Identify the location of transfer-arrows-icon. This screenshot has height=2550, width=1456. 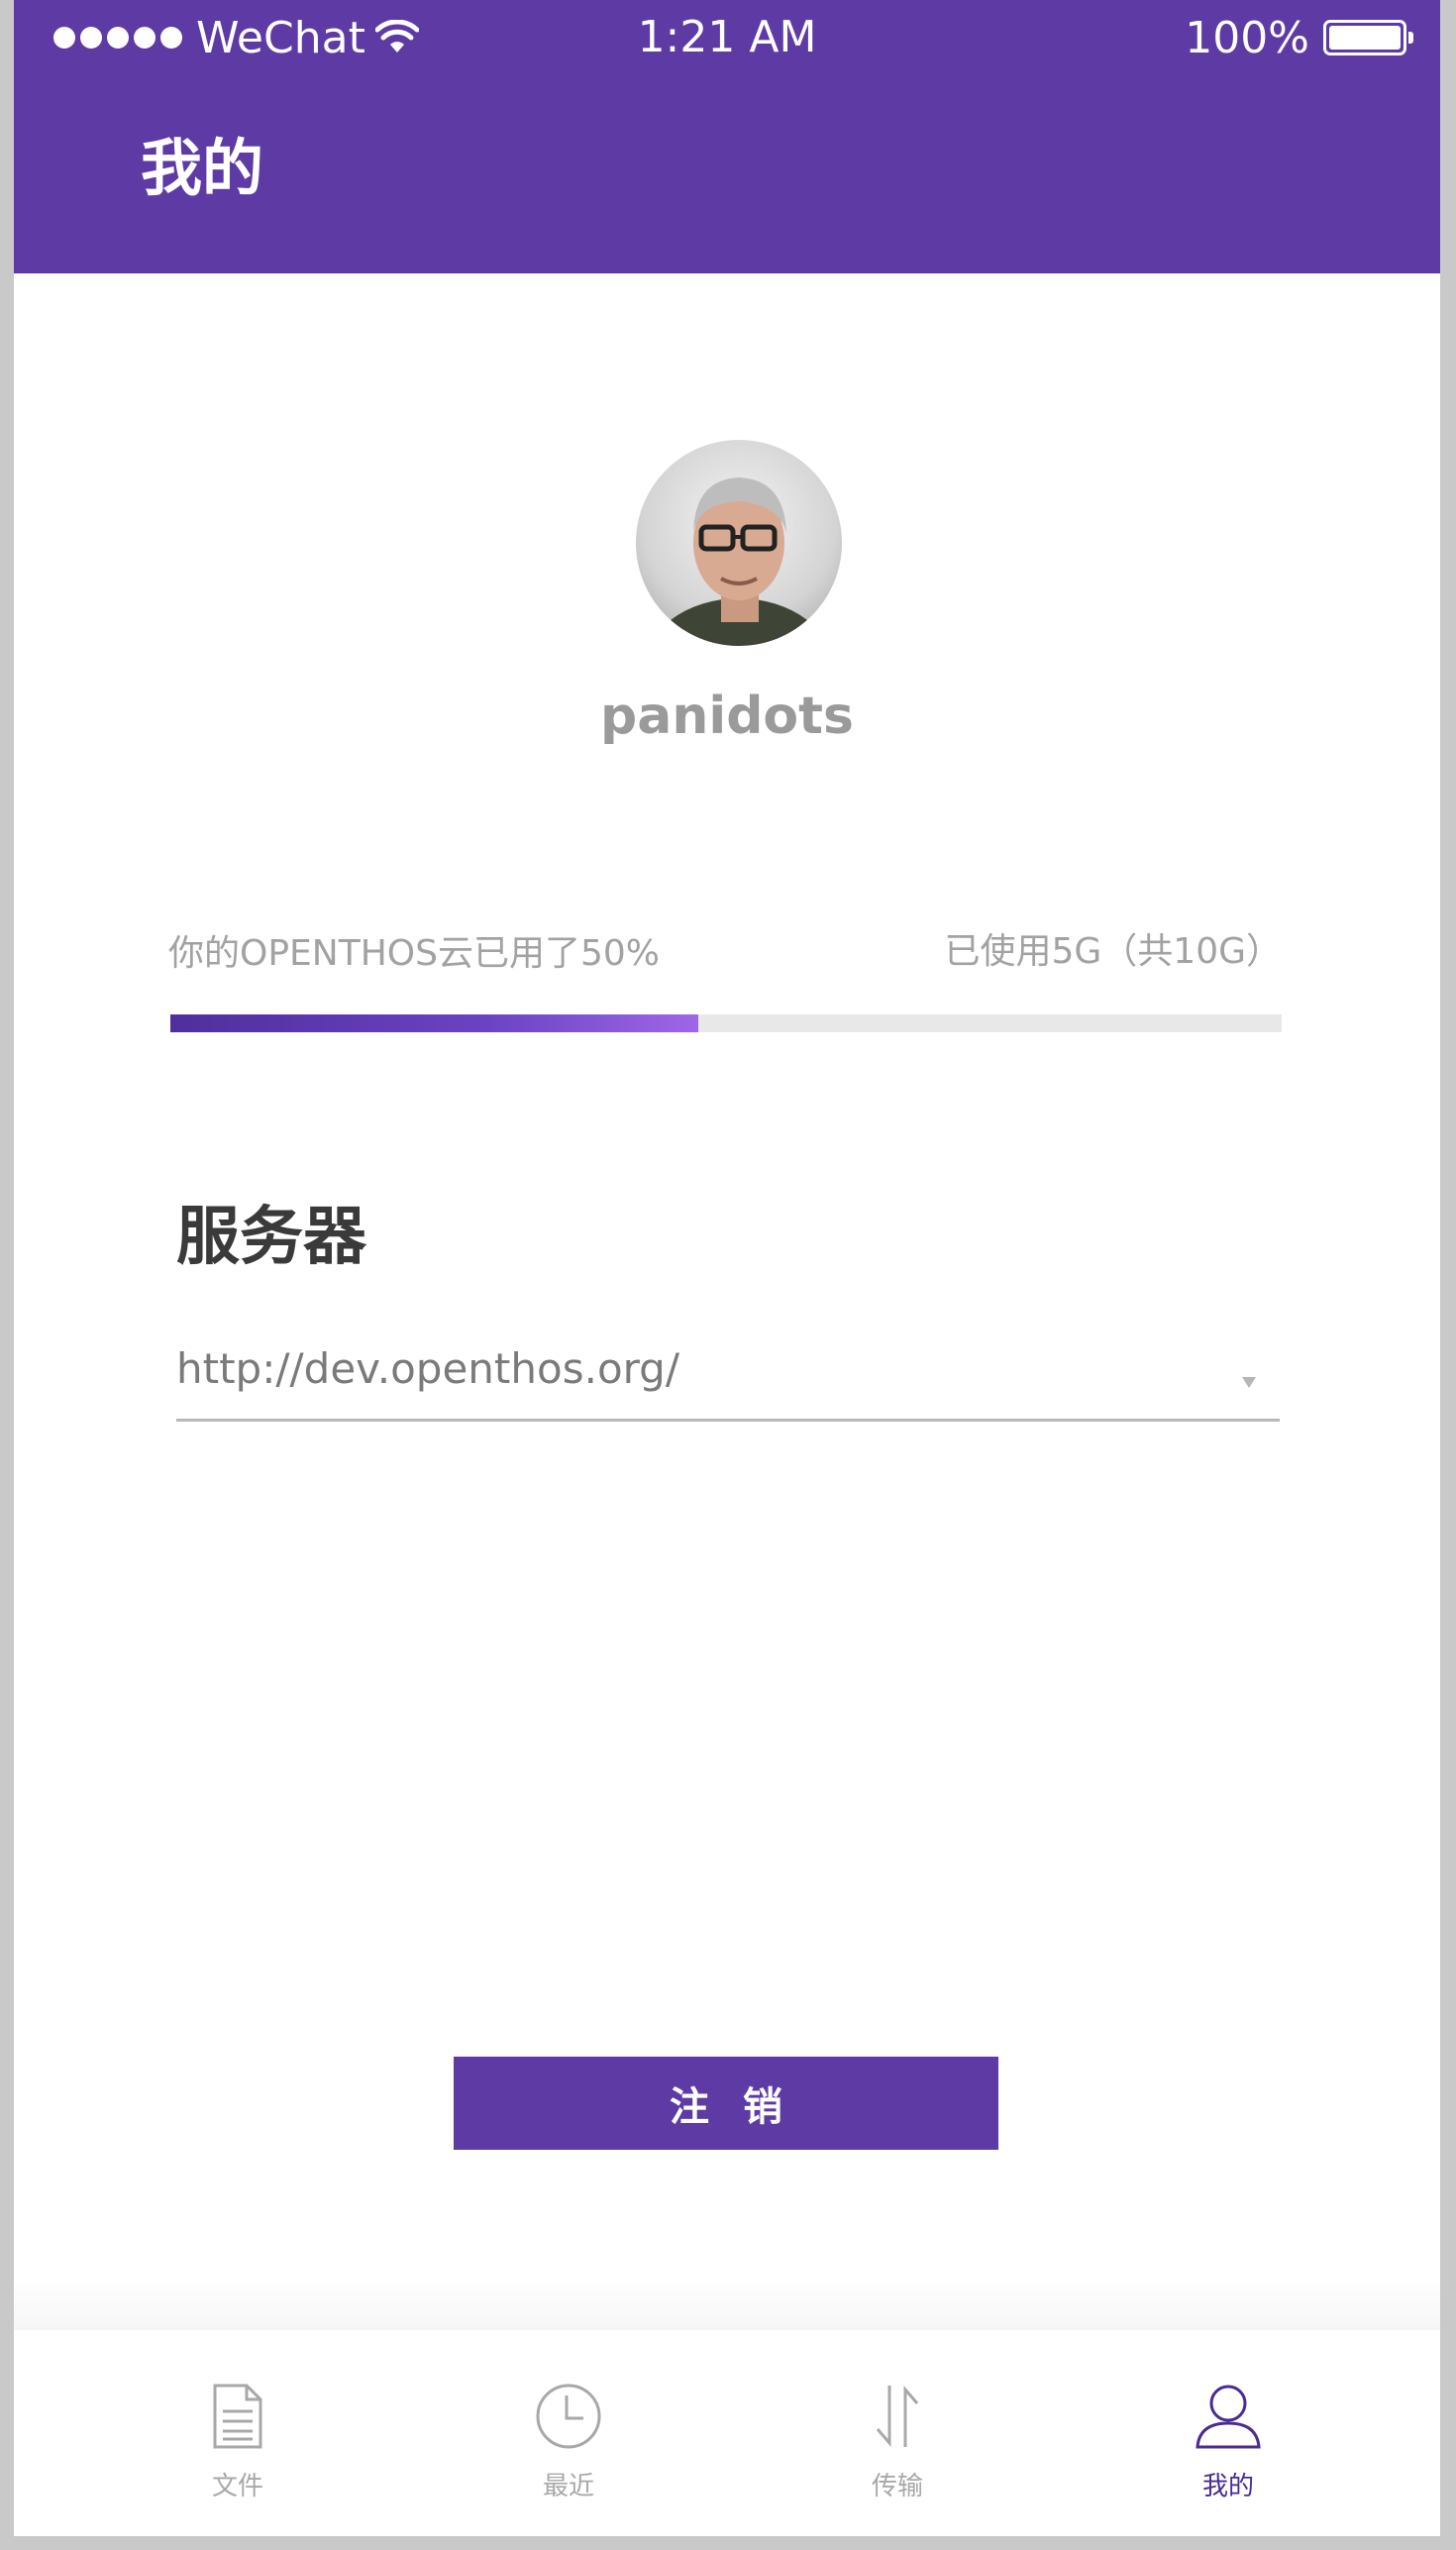
(897, 2416).